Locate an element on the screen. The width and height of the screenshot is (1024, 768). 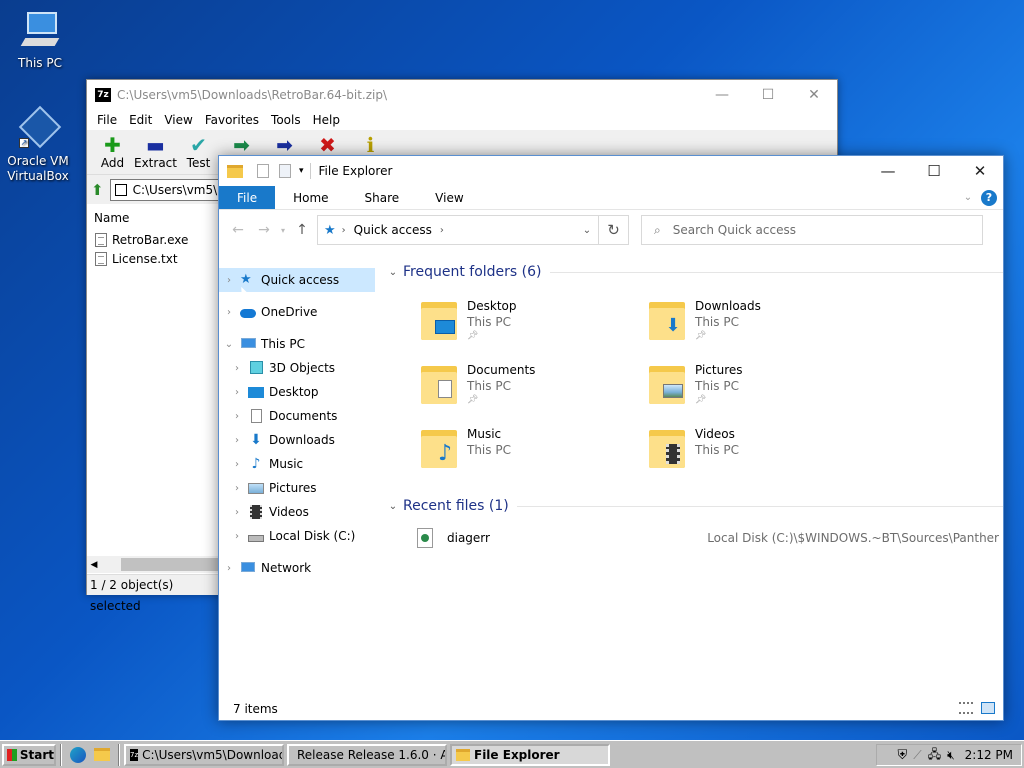
menu-tools: Tools is located at coordinates (286, 120).